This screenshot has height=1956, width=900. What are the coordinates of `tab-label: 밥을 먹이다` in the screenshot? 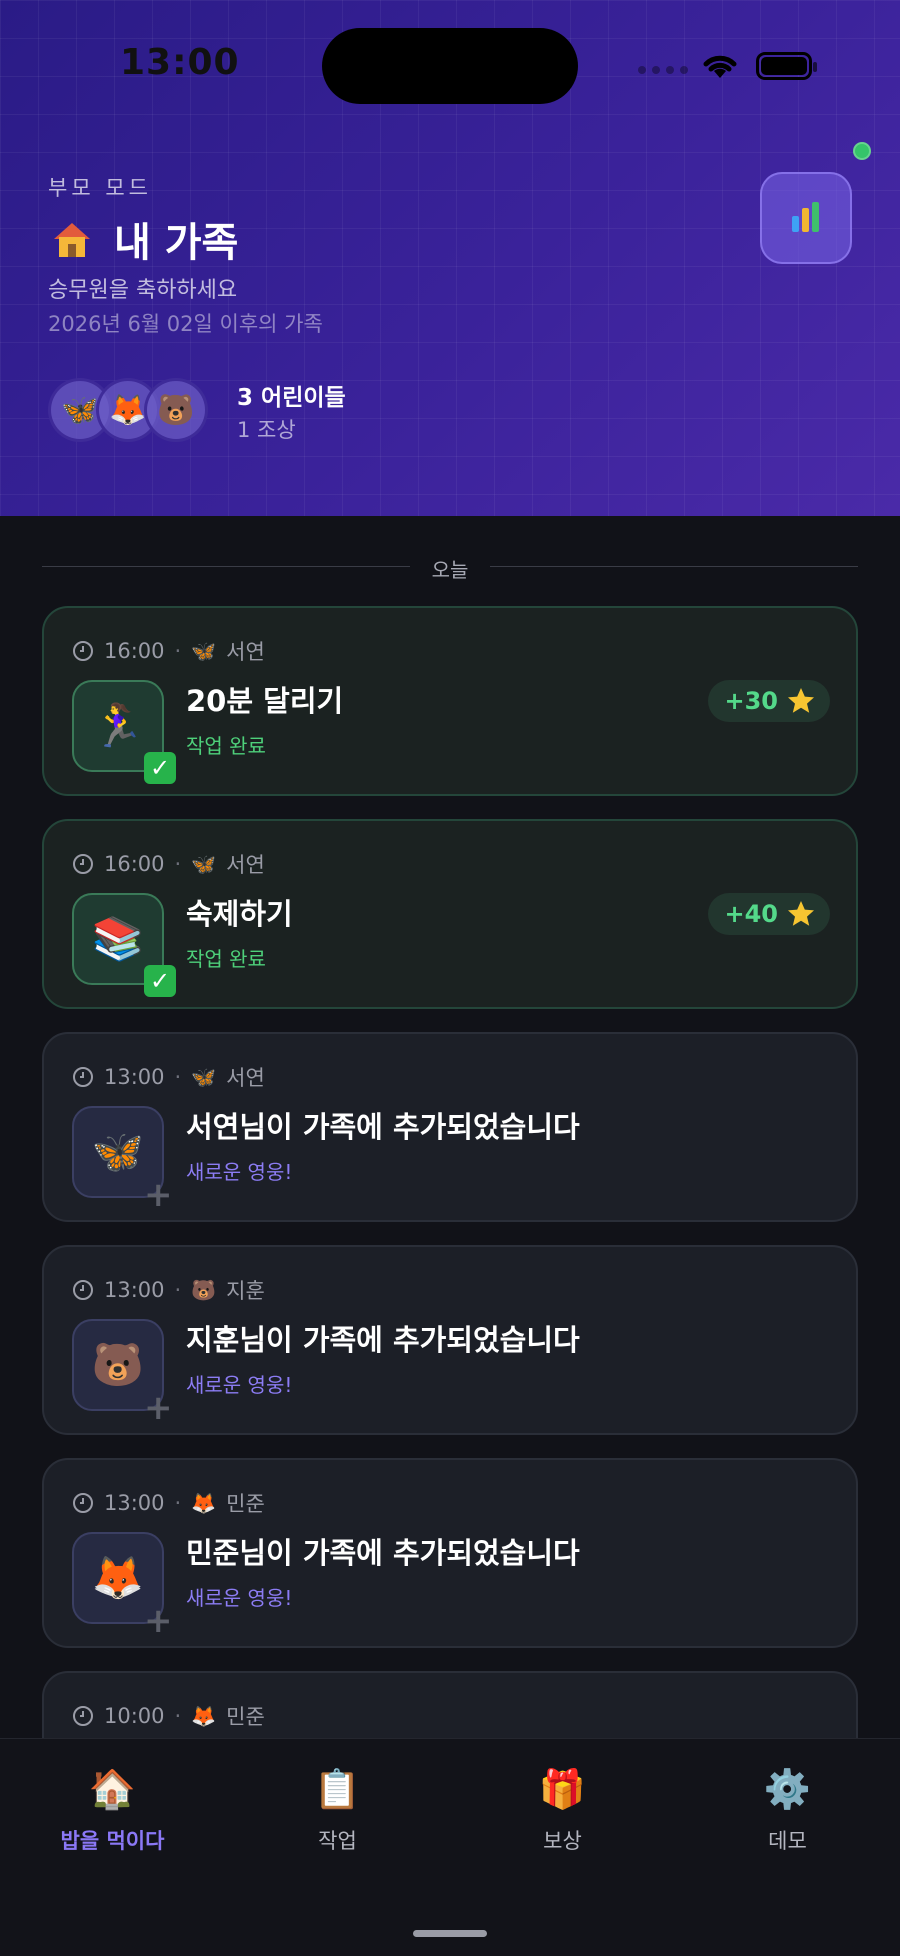 It's located at (112, 1841).